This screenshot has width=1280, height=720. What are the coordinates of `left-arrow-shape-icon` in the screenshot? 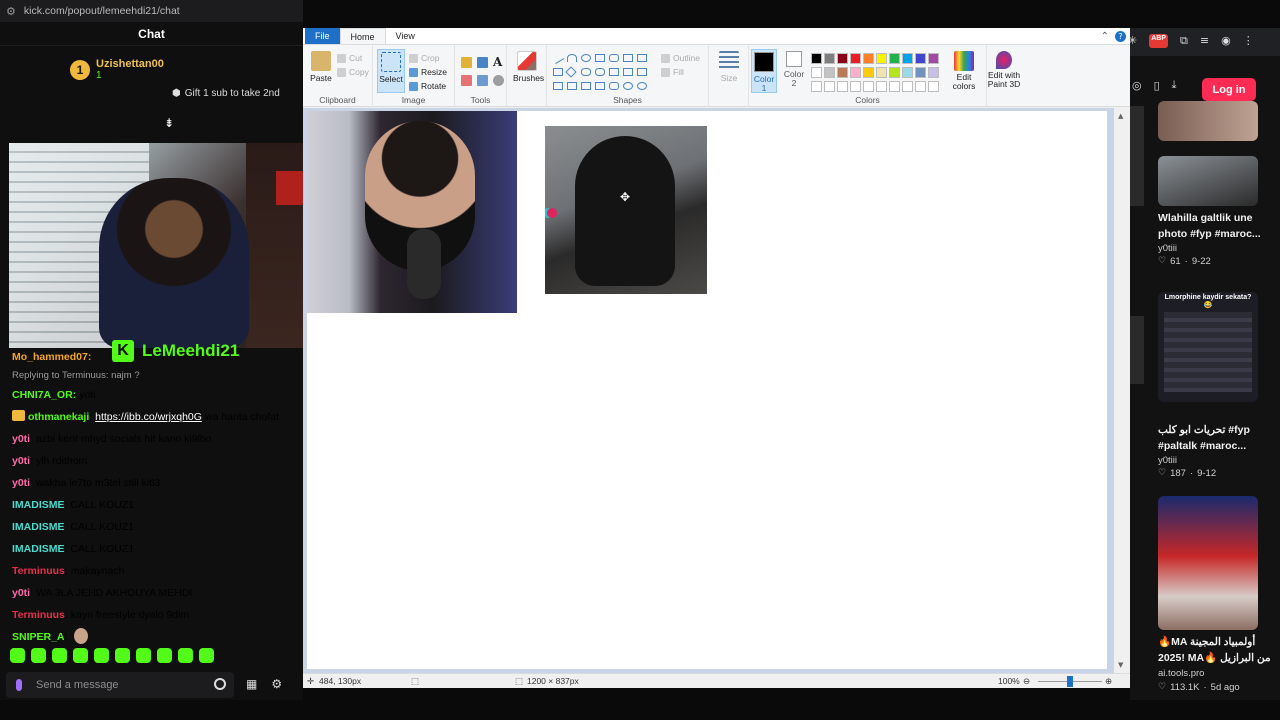 It's located at (628, 72).